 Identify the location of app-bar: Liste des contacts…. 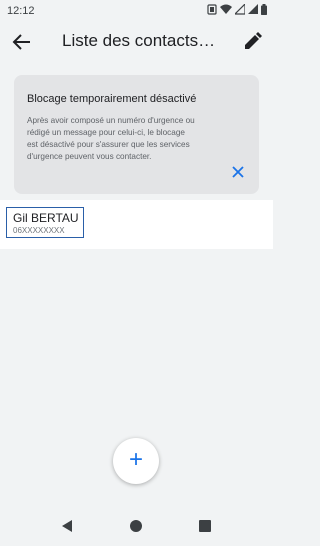
(136, 42).